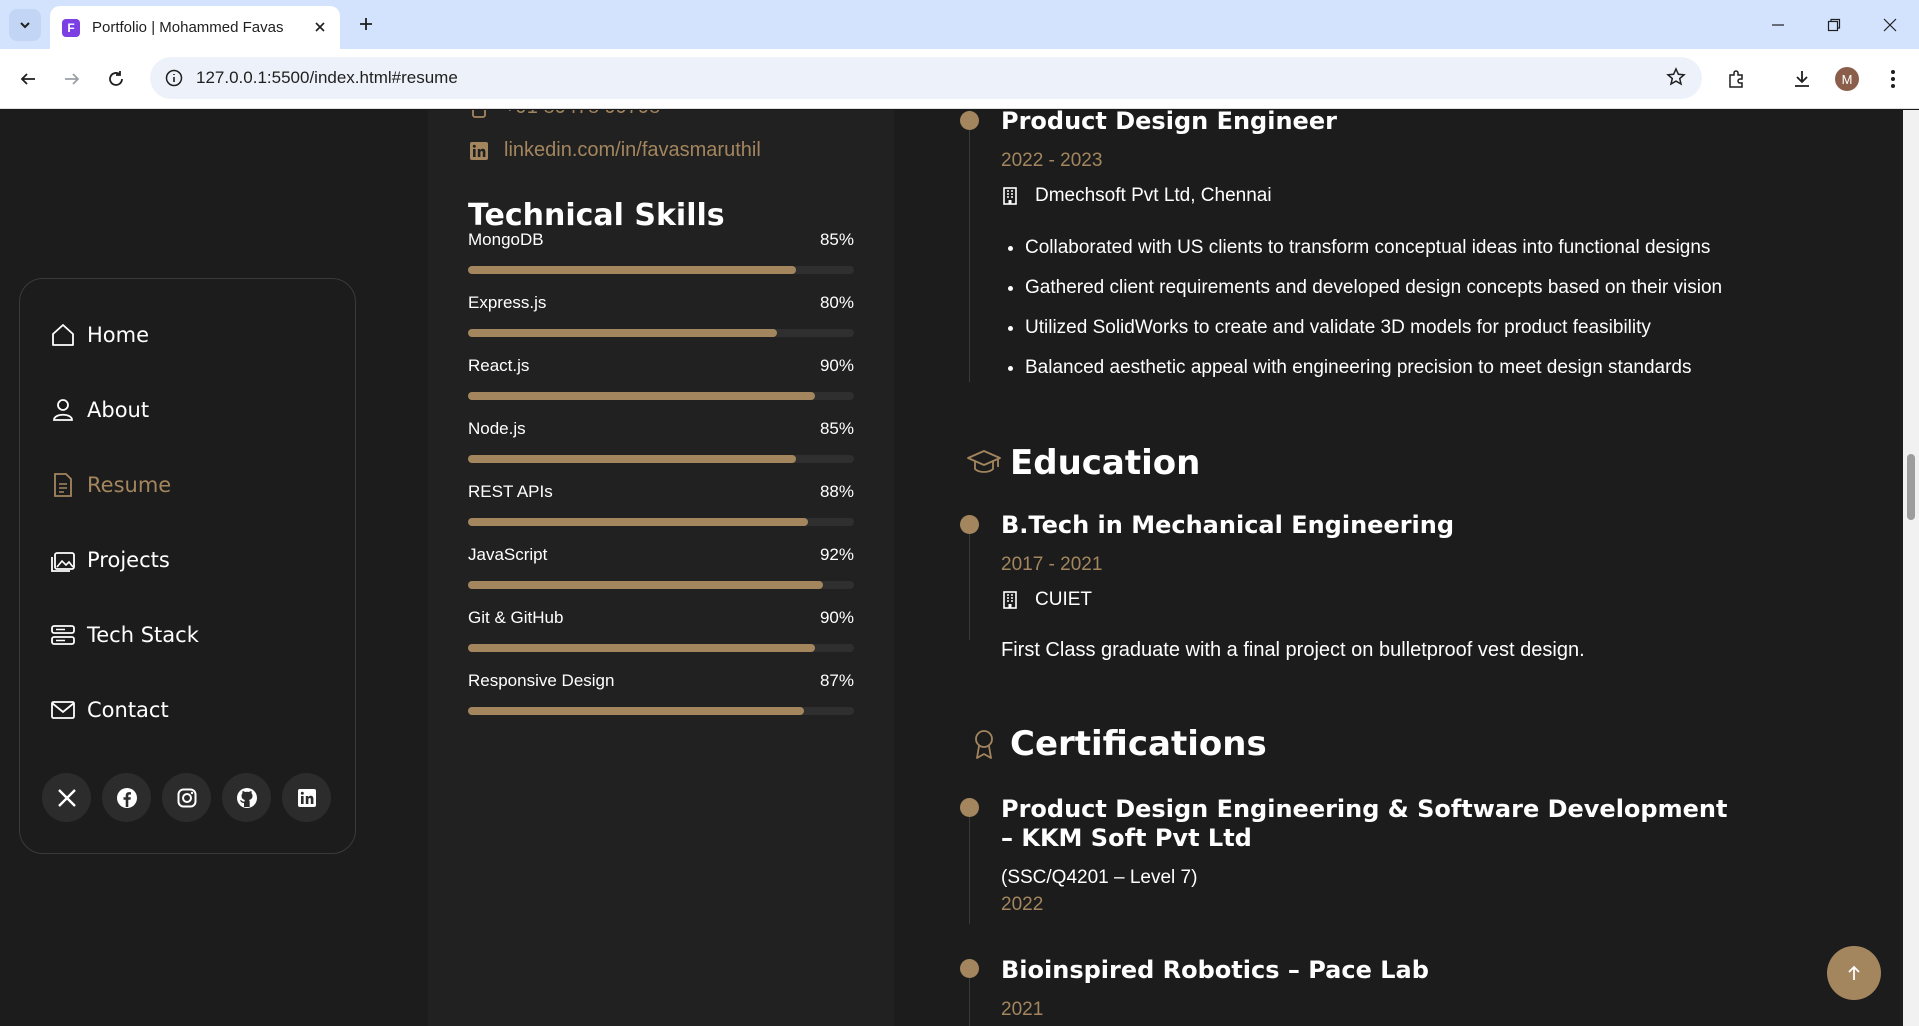 The height and width of the screenshot is (1026, 1919). I want to click on download-icon, so click(1802, 79).